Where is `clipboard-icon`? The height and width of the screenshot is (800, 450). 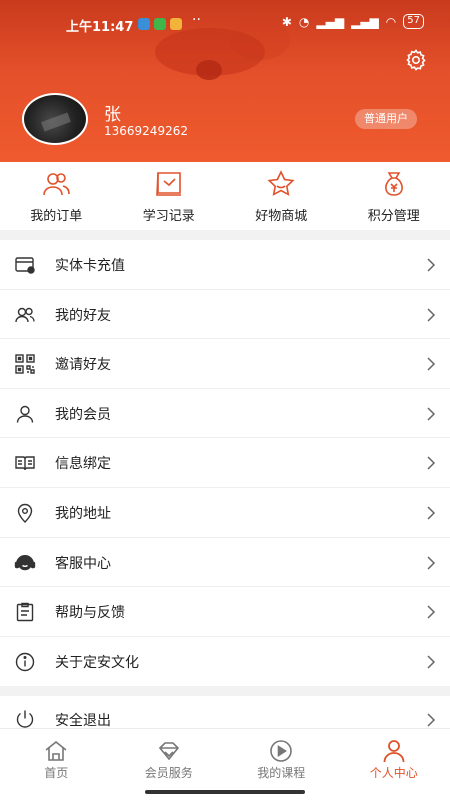
clipboard-icon is located at coordinates (25, 612).